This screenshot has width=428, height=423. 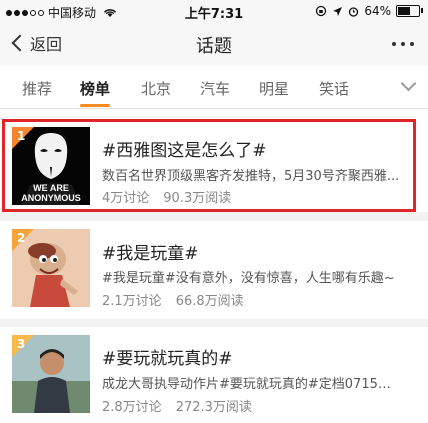 I want to click on topic-stats: 4万讨论 90.3万阅读, so click(x=166, y=196).